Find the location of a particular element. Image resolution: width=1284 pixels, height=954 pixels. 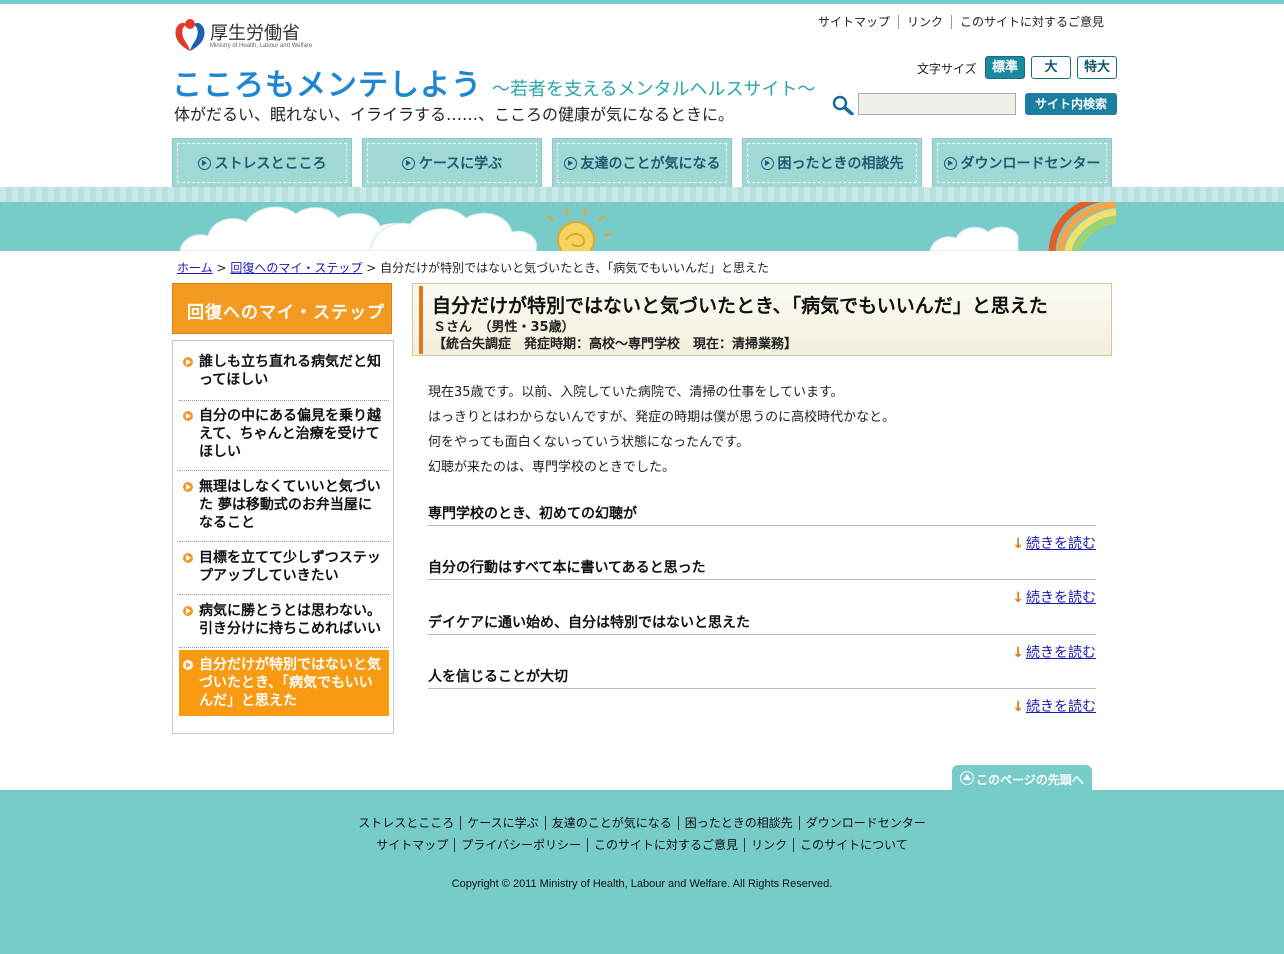

sidebar-item-label: 誰しも立ち直れる病気だと知ってほしい is located at coordinates (290, 371).